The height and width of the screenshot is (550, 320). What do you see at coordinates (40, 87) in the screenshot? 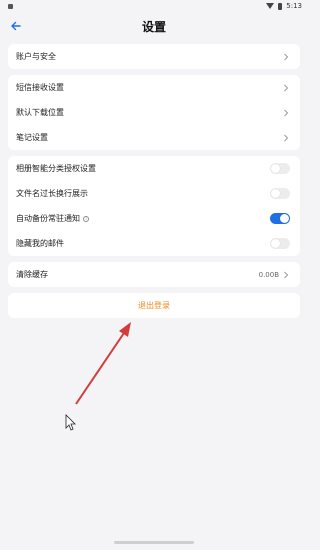
I see `row-label: 短信接收设置` at bounding box center [40, 87].